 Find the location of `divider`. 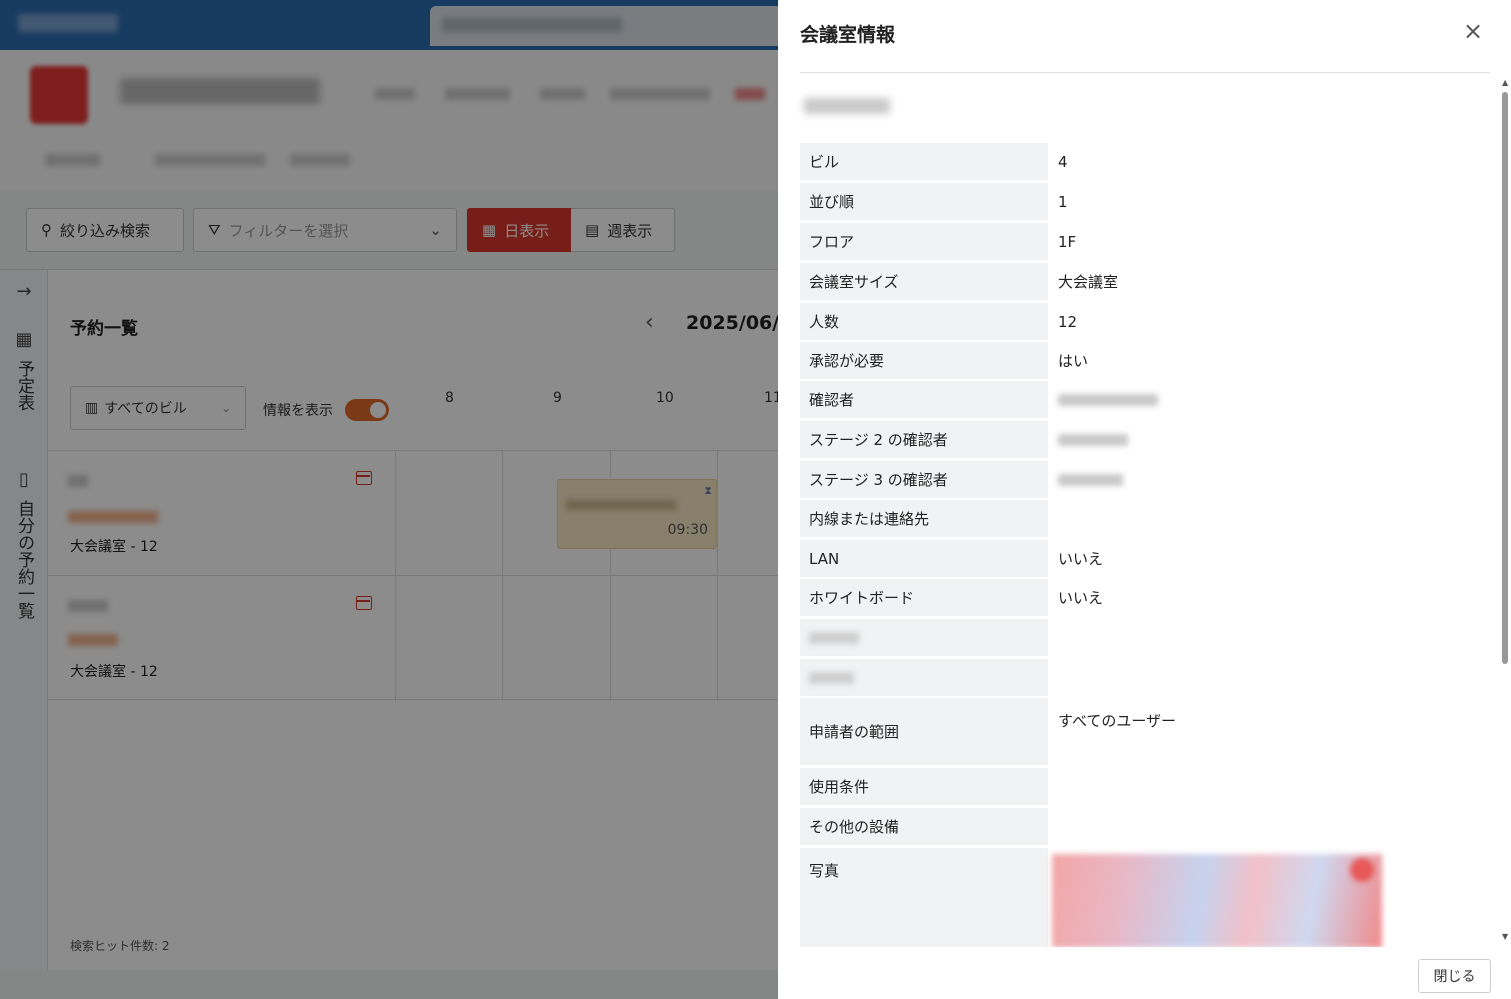

divider is located at coordinates (1145, 72).